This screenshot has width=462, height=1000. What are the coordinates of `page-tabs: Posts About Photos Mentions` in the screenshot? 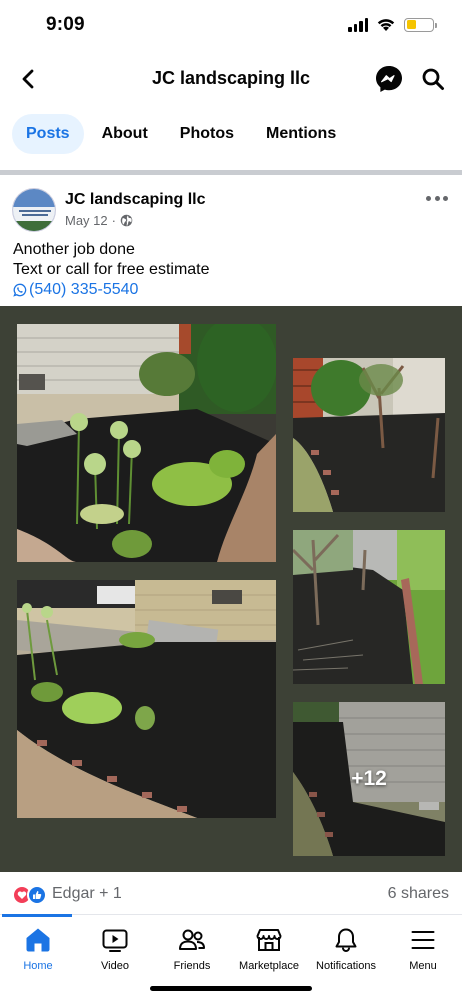 It's located at (181, 134).